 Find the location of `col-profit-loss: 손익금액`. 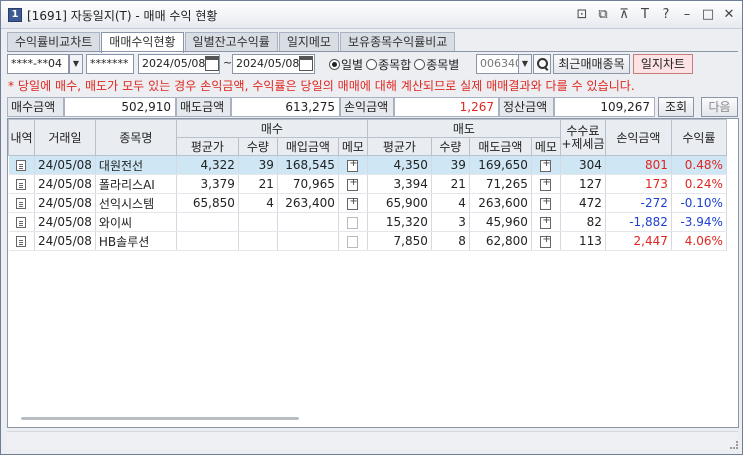

col-profit-loss: 손익금액 is located at coordinates (638, 137).